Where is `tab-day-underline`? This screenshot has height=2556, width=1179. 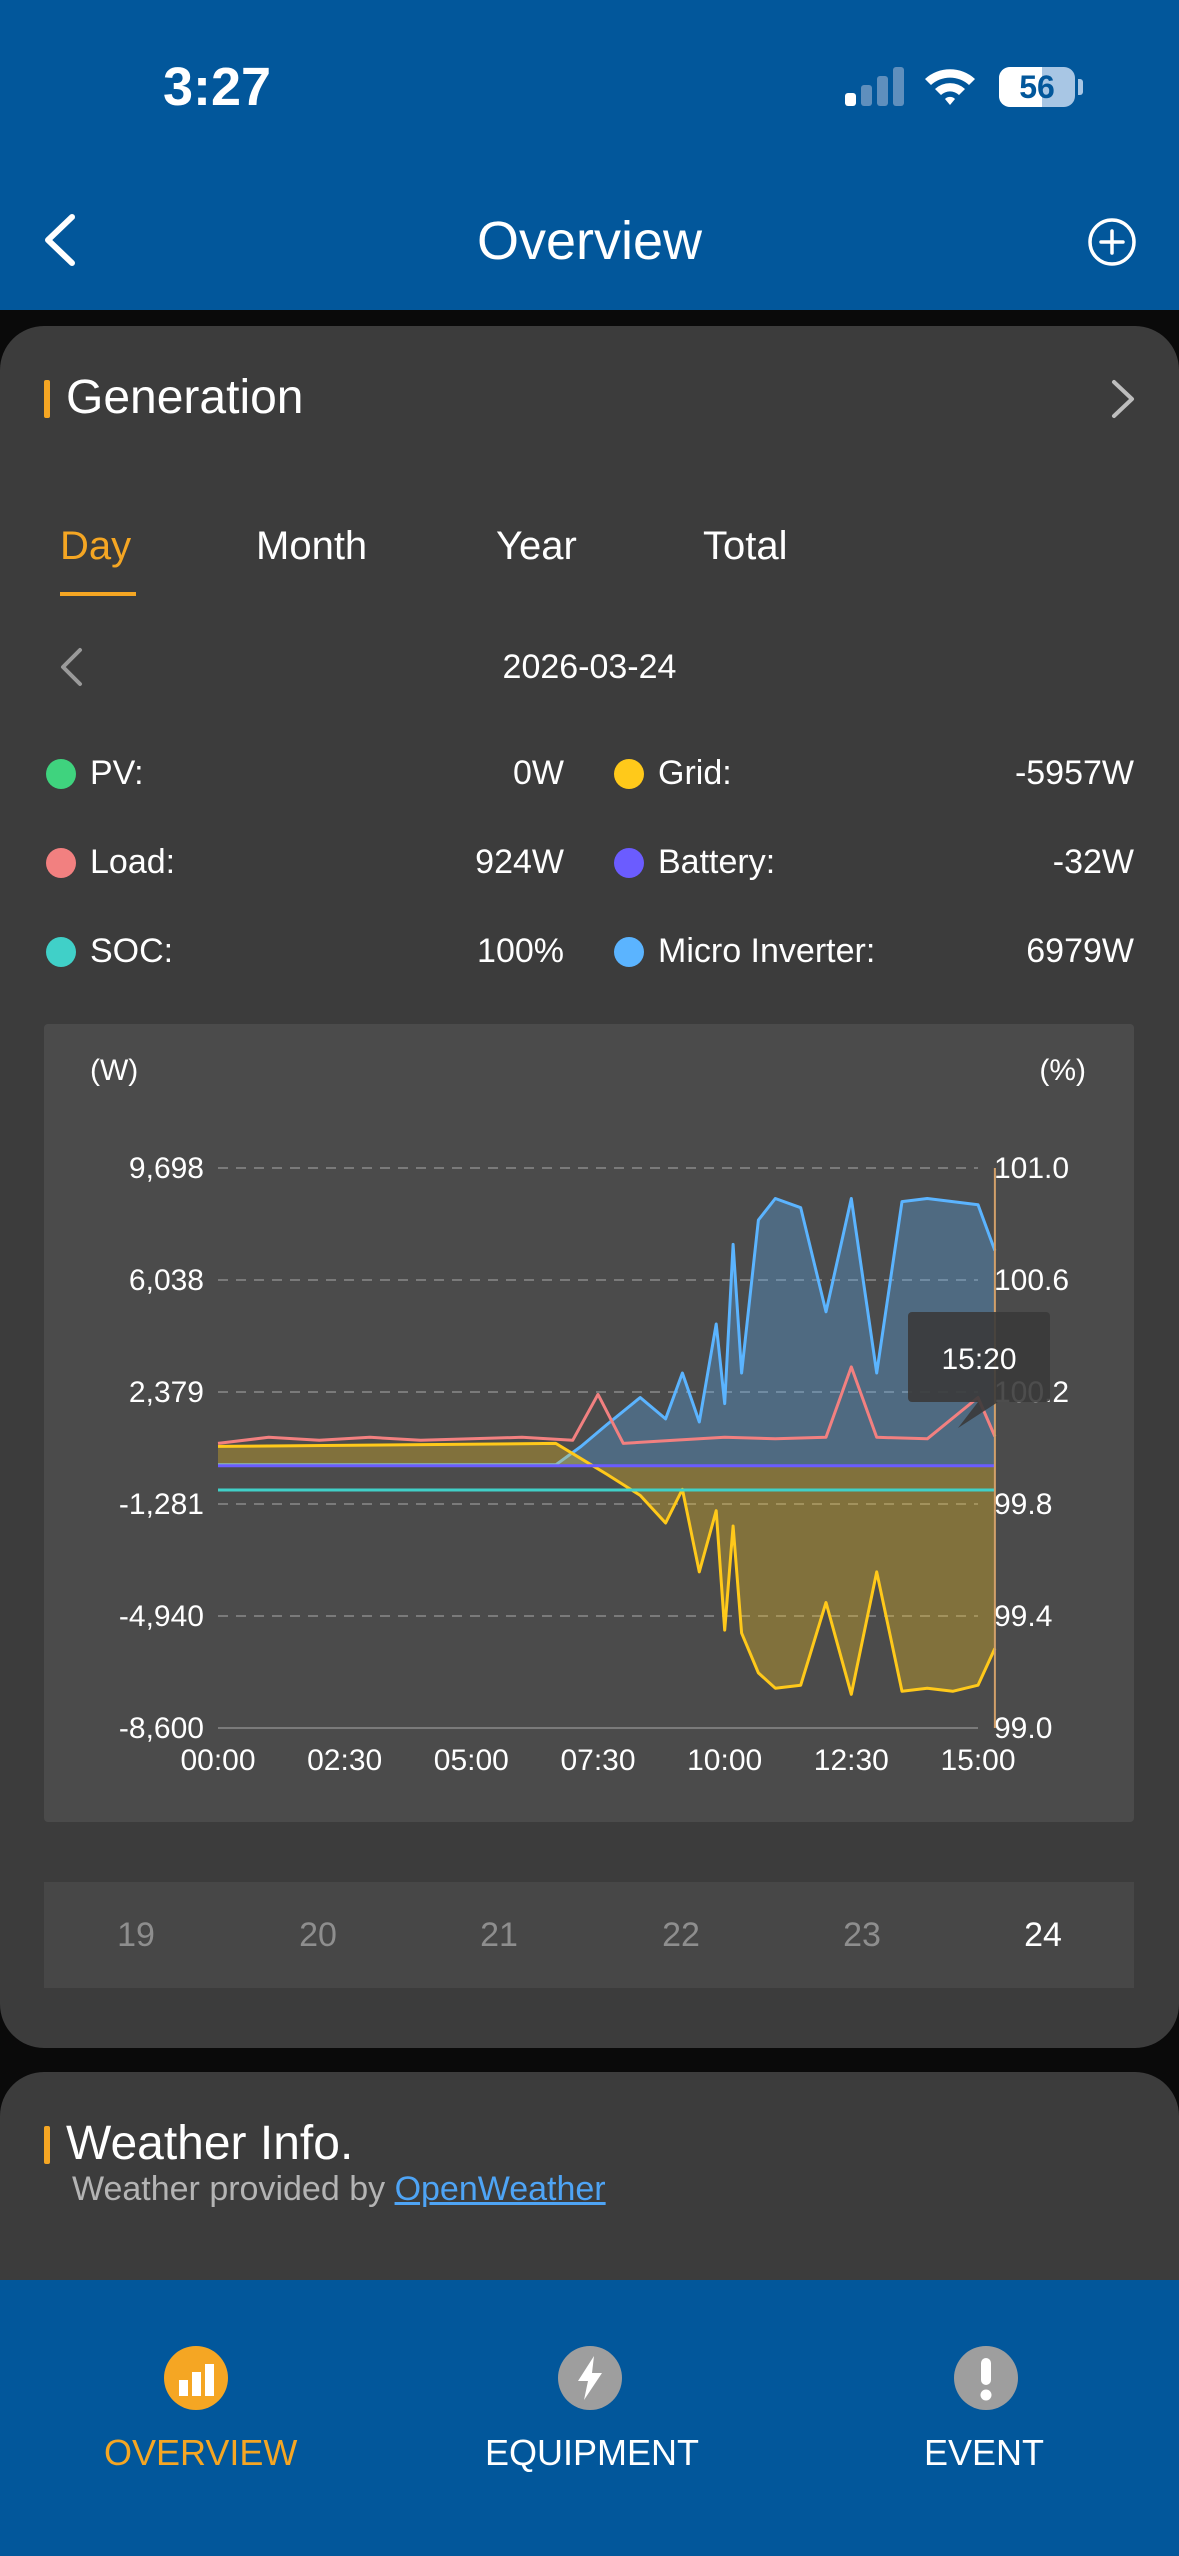
tab-day-underline is located at coordinates (98, 594).